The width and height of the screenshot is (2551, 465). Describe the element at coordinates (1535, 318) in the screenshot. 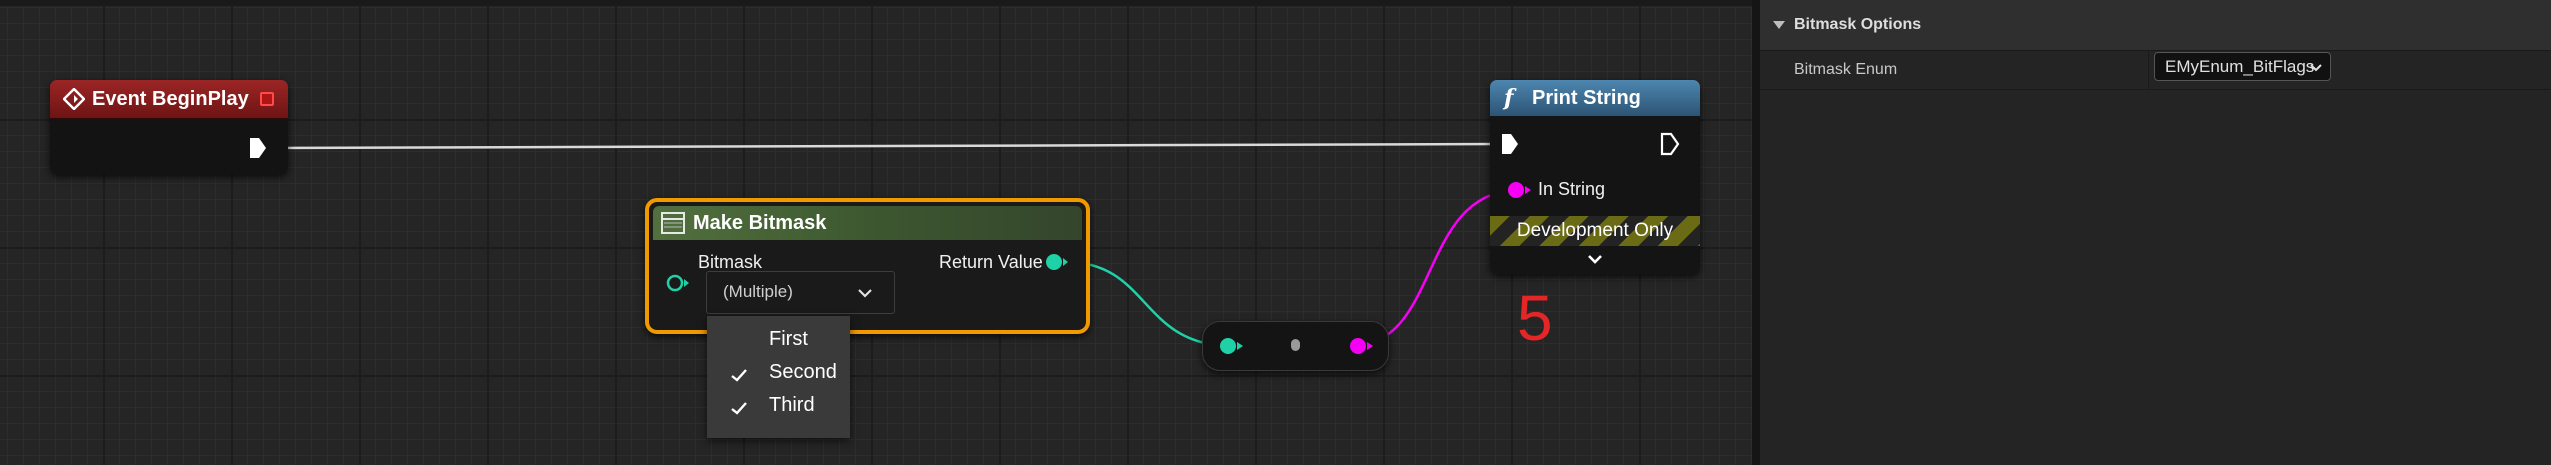

I see `annotation-number: 5` at that location.